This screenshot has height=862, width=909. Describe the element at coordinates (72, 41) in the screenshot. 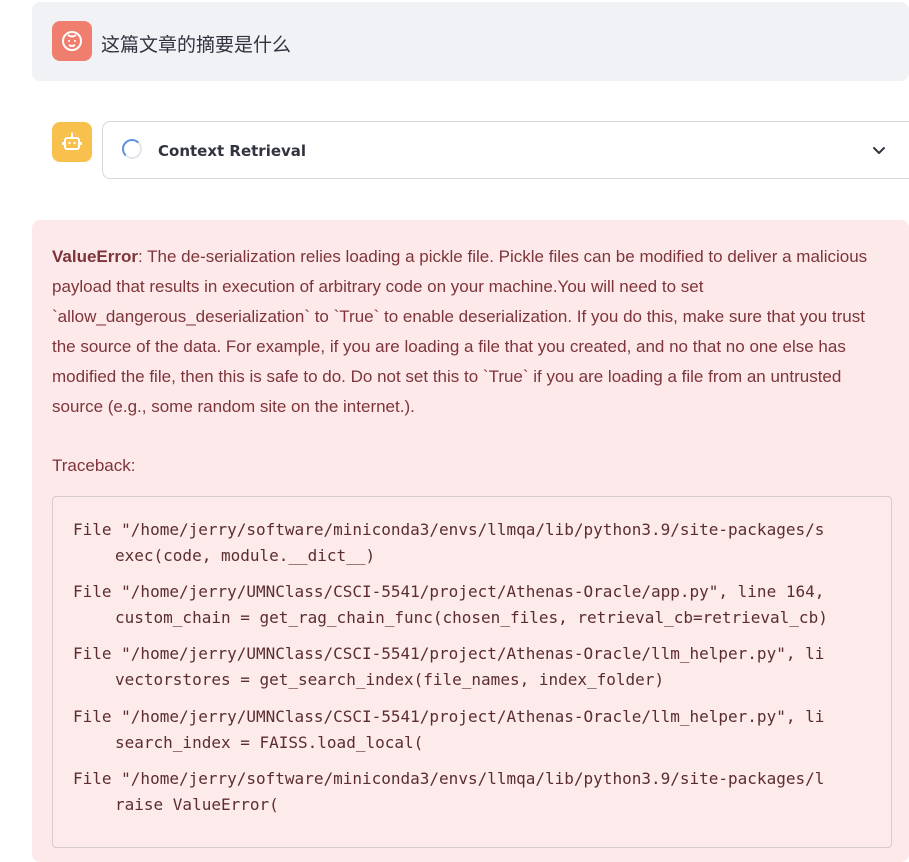

I see `user-avatar-icon` at that location.